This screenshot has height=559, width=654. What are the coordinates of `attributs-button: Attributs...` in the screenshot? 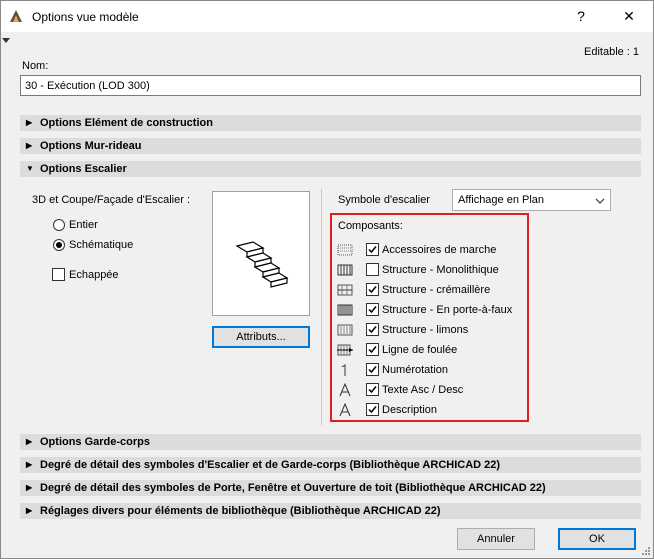 It's located at (261, 337).